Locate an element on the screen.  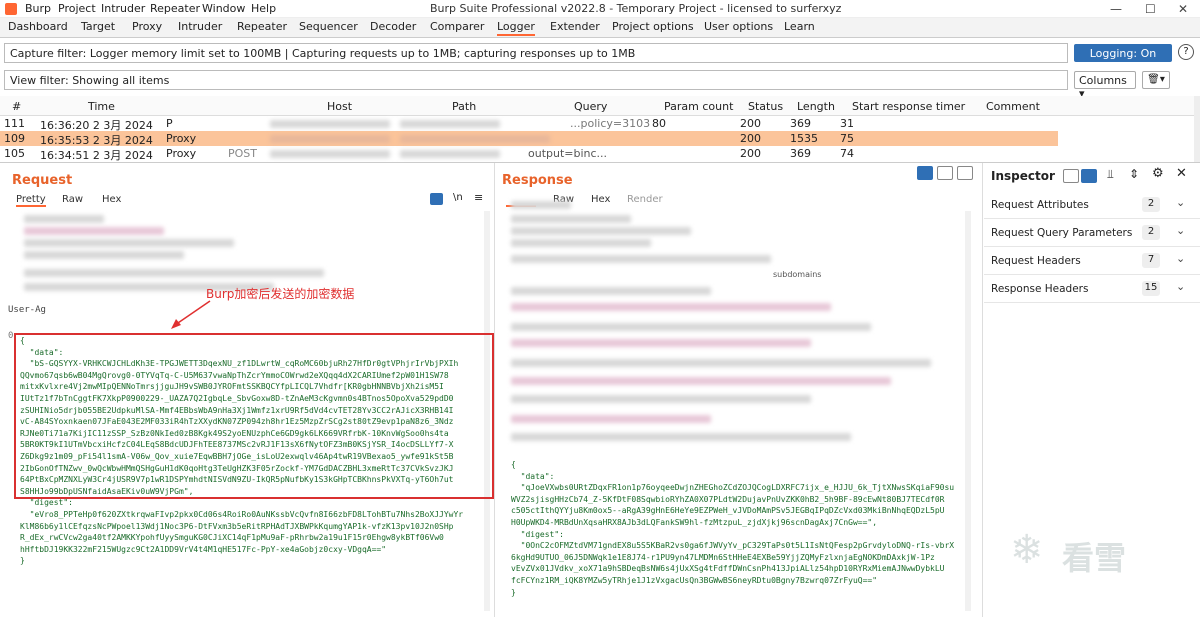
col-header-path: Path is located at coordinates (464, 106).